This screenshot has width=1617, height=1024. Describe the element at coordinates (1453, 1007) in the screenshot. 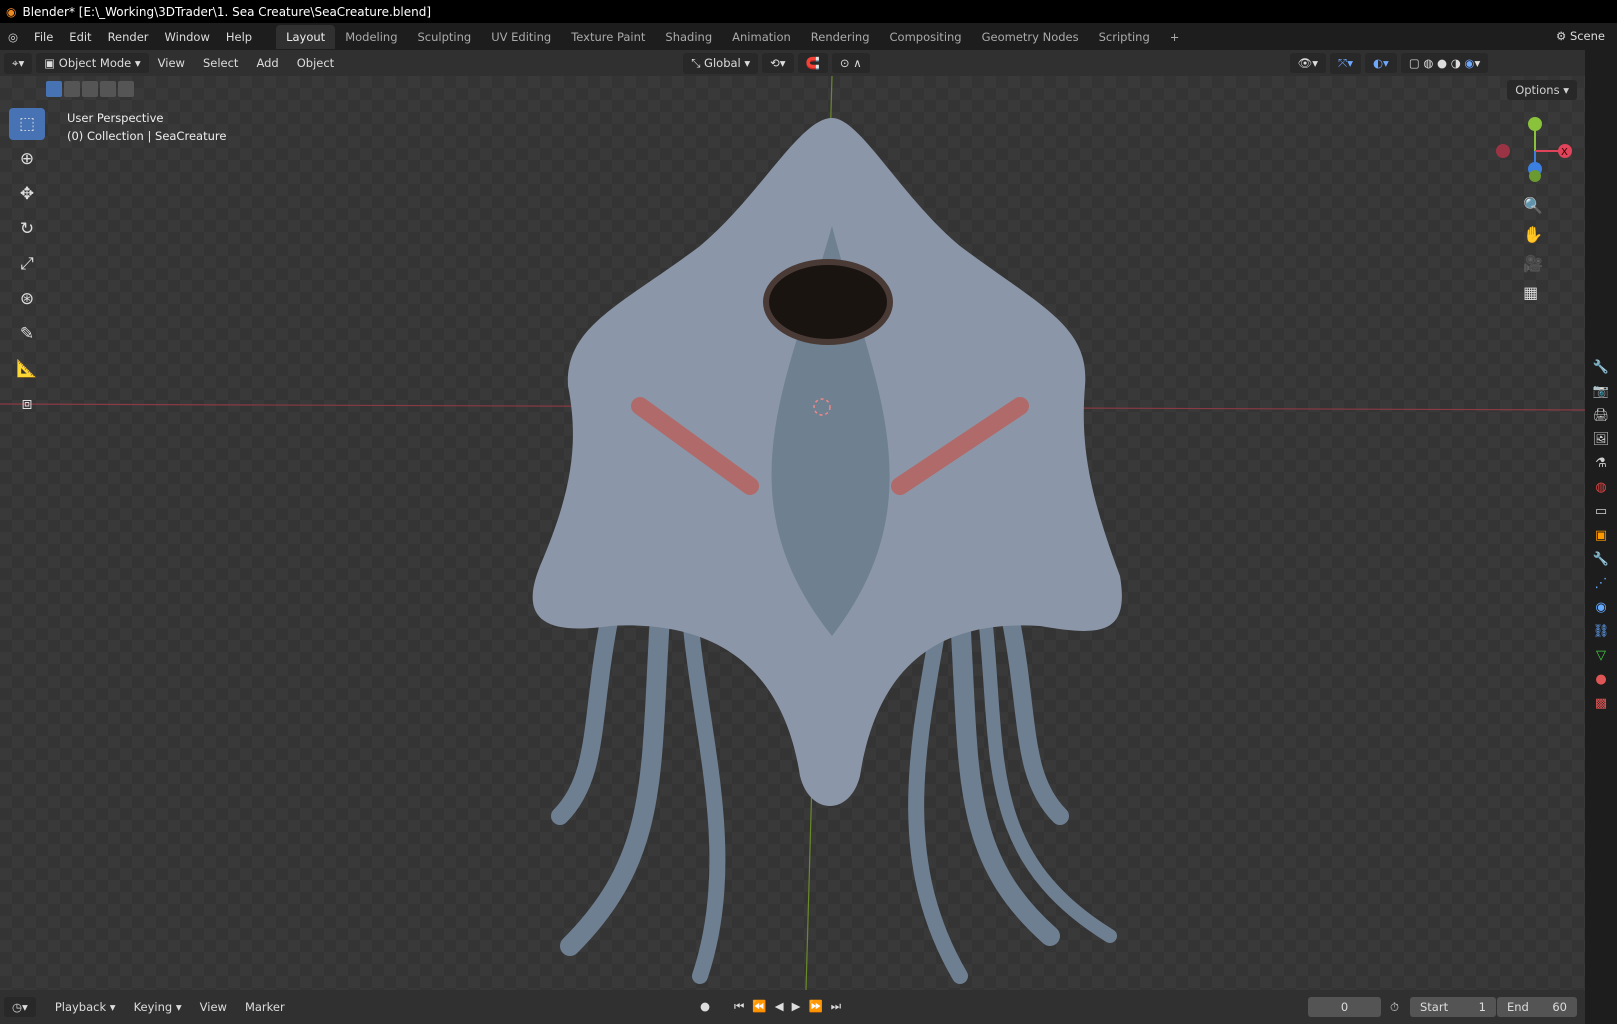

I see `start-frame-field: Start 1` at that location.